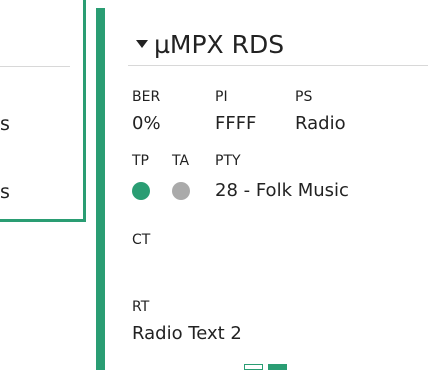 The height and width of the screenshot is (370, 444). Describe the element at coordinates (181, 191) in the screenshot. I see `ta-indicator` at that location.